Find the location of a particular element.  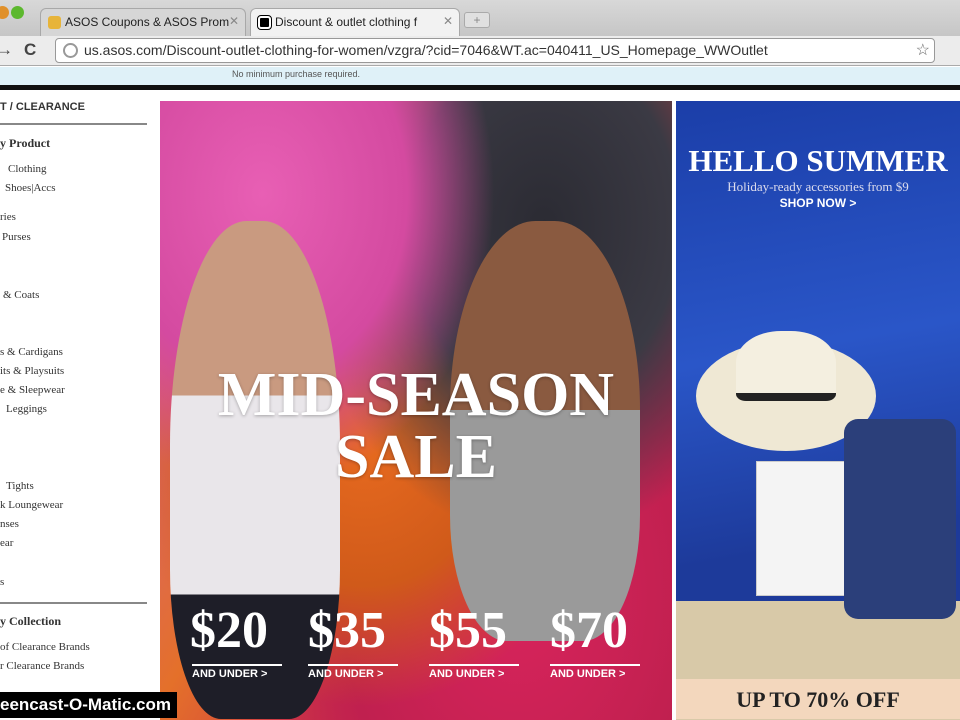

sidebar-link: r Clearance Brands is located at coordinates (42, 666).